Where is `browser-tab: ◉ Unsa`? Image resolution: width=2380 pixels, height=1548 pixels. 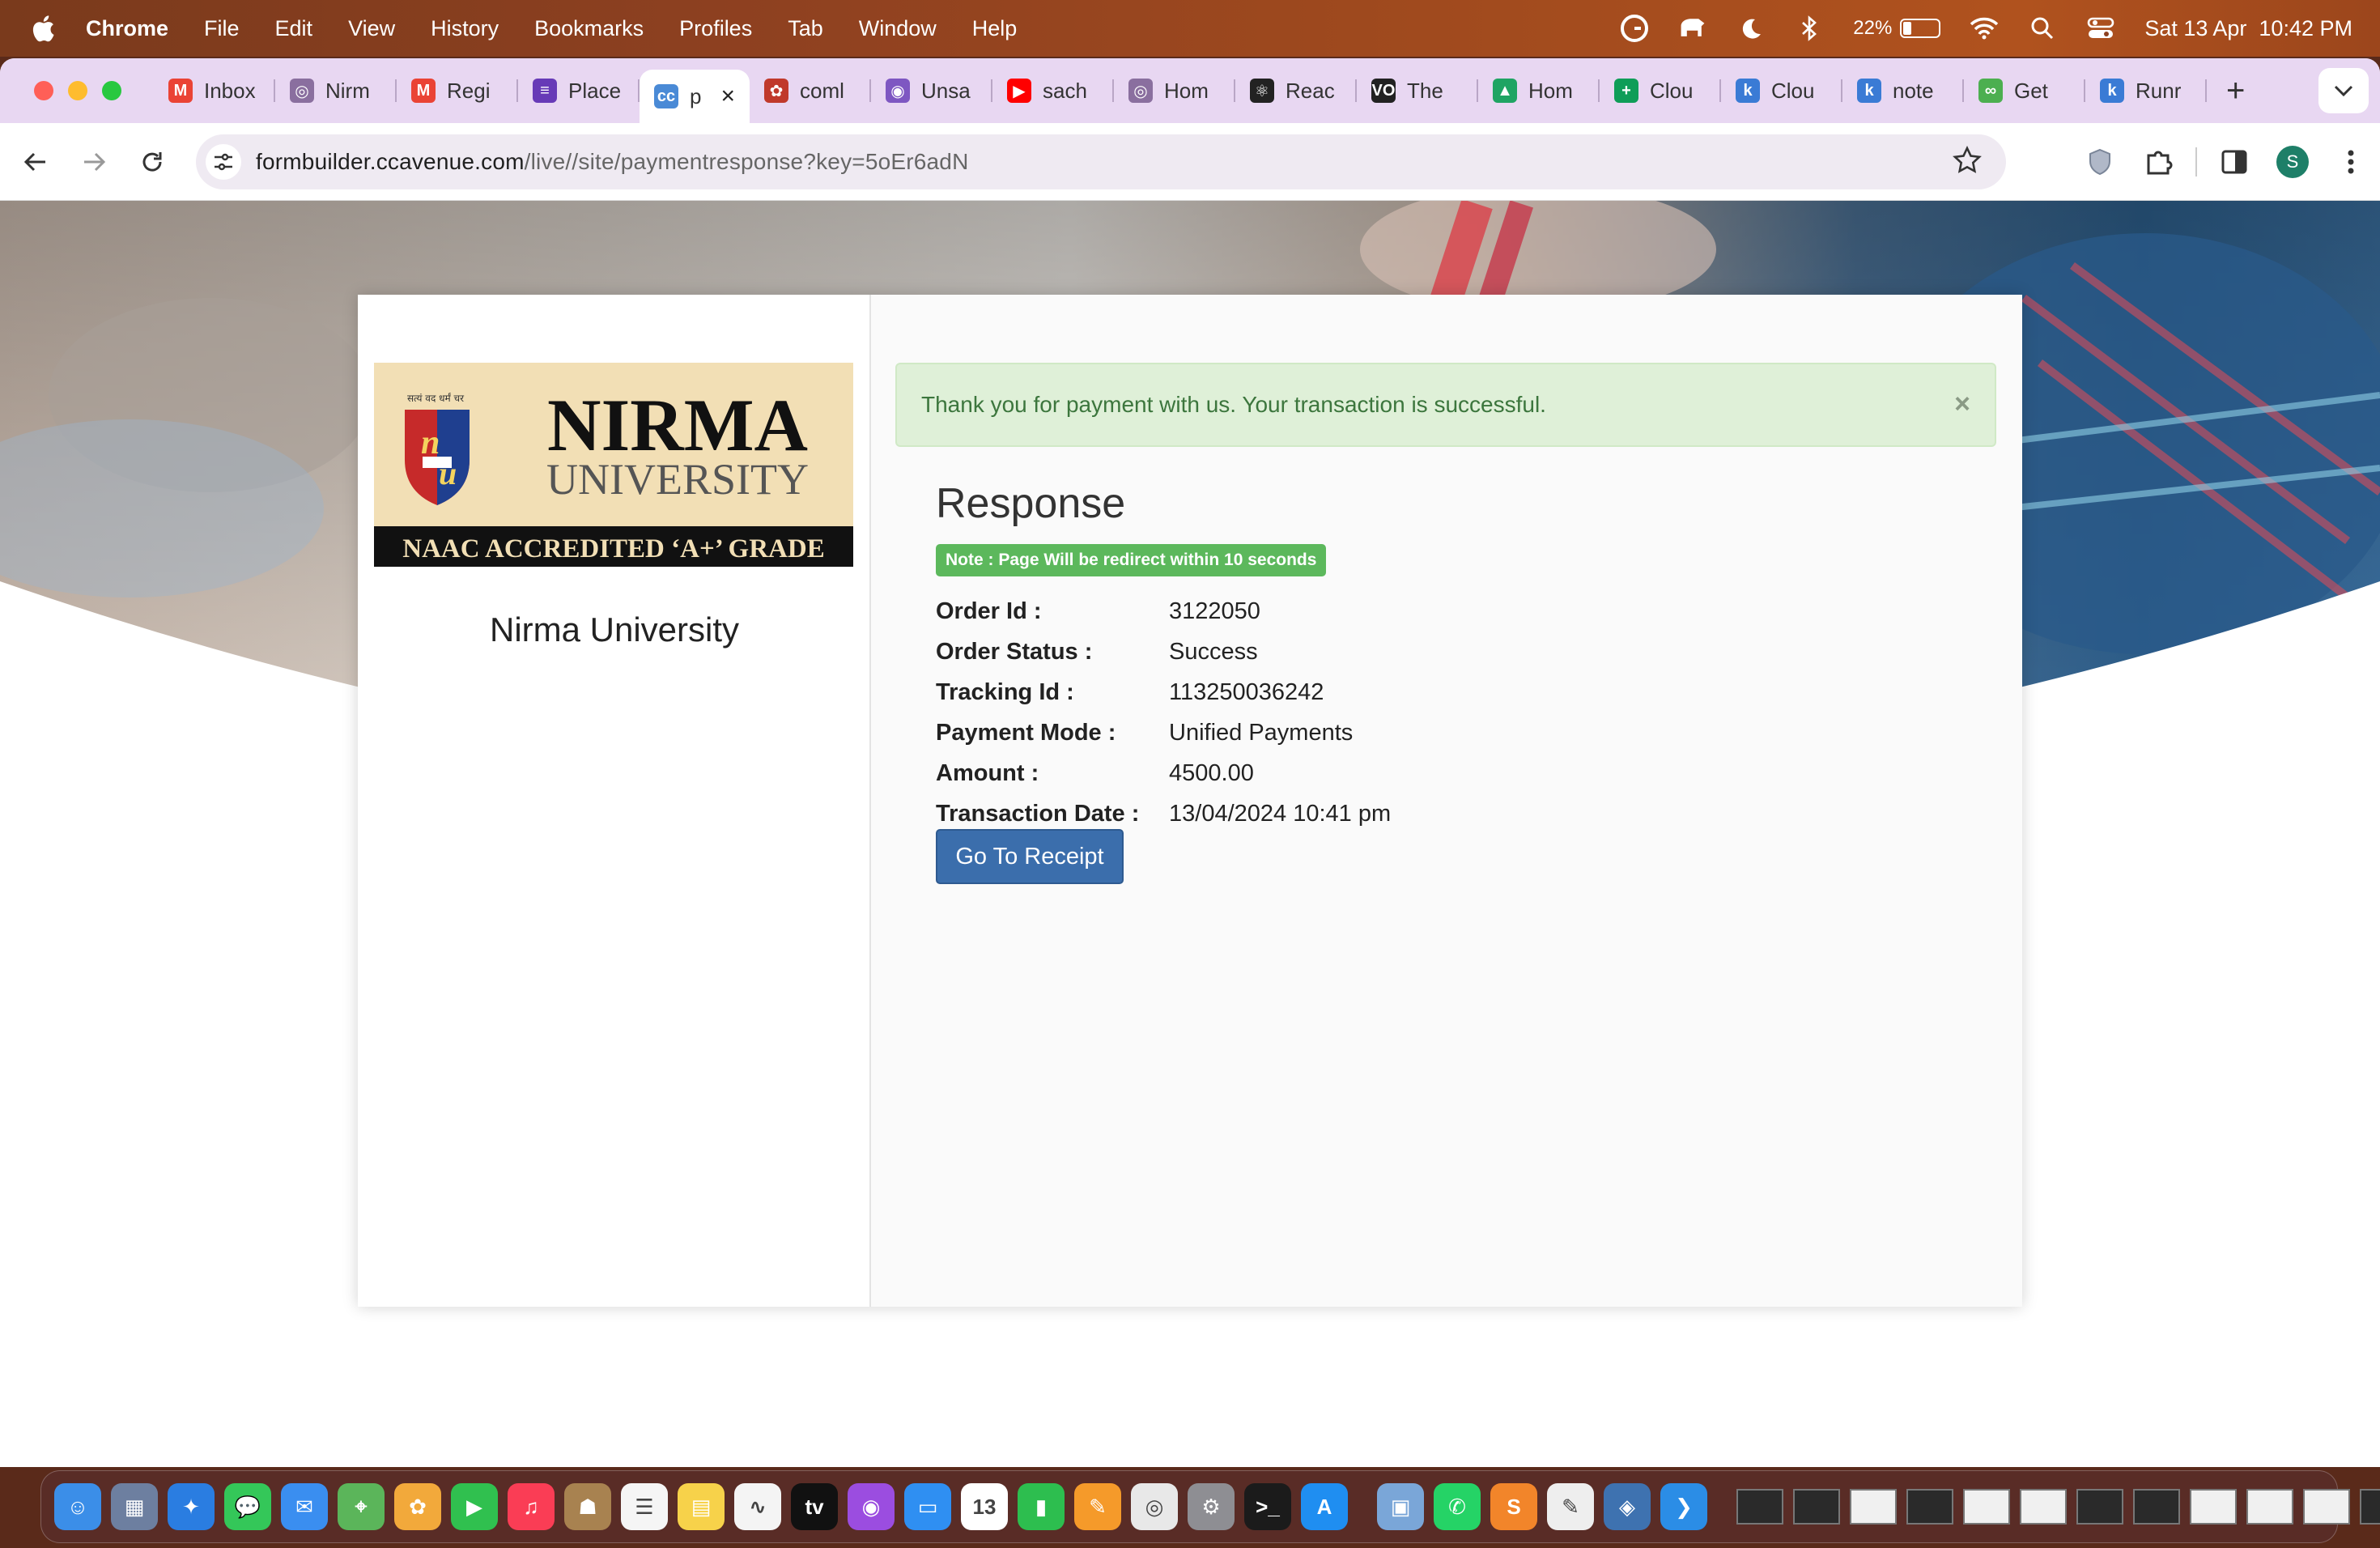
browser-tab: ◉ Unsa is located at coordinates (932, 91).